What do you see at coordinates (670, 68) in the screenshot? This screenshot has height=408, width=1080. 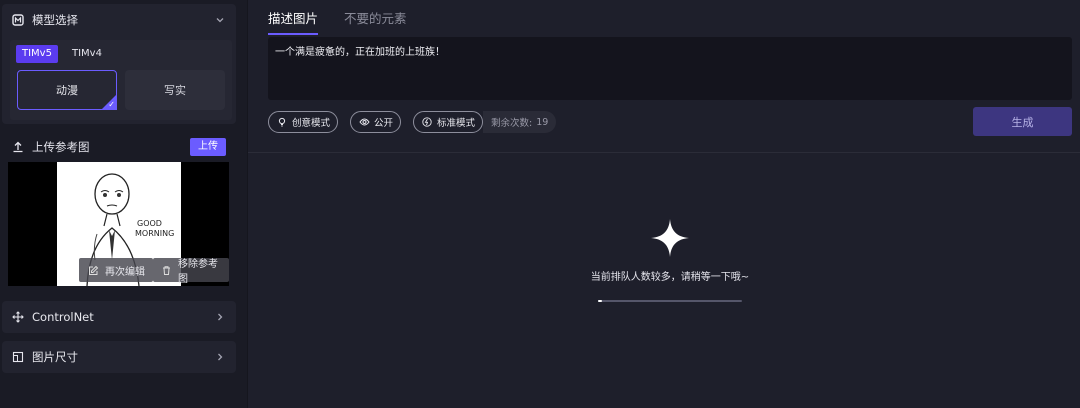 I see `prompt-textarea: 一个满是疲惫的，正在加班的上班族！` at bounding box center [670, 68].